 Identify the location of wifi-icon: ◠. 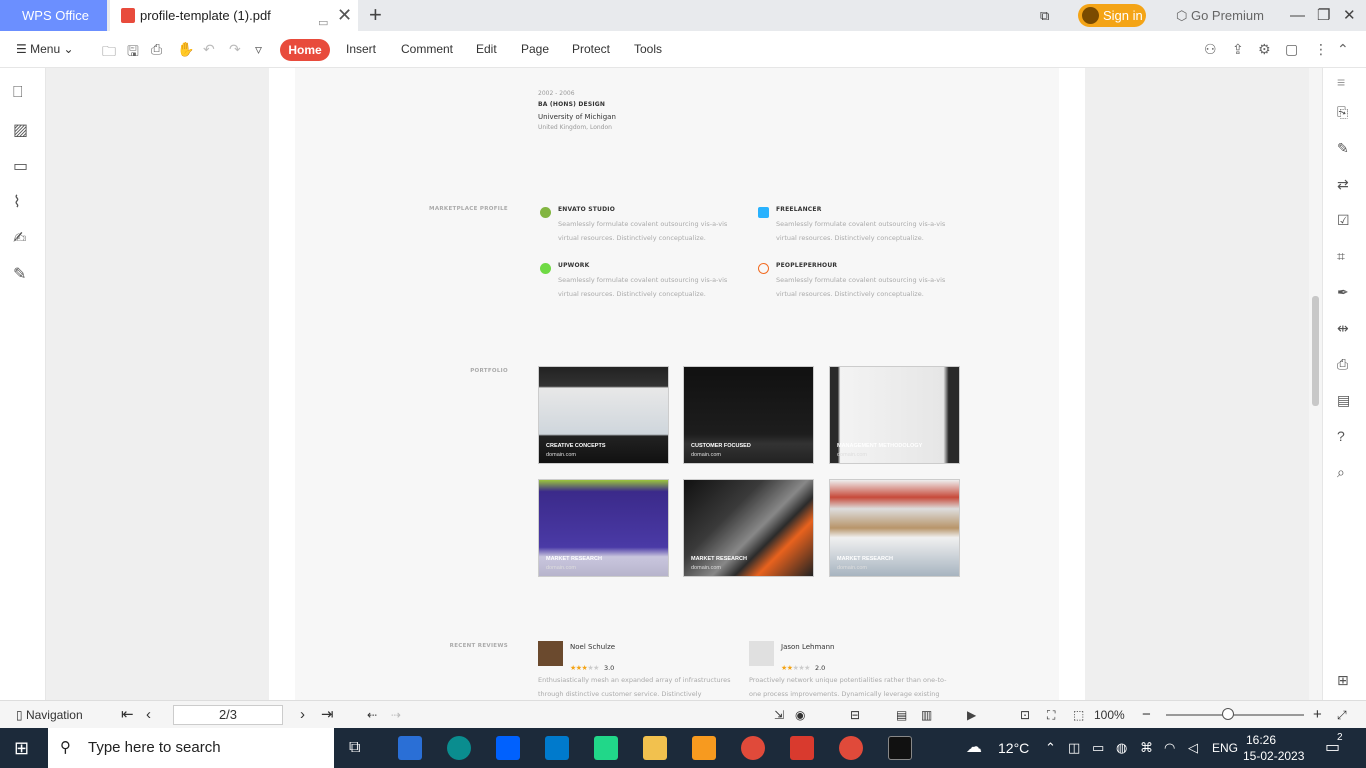
(1169, 748).